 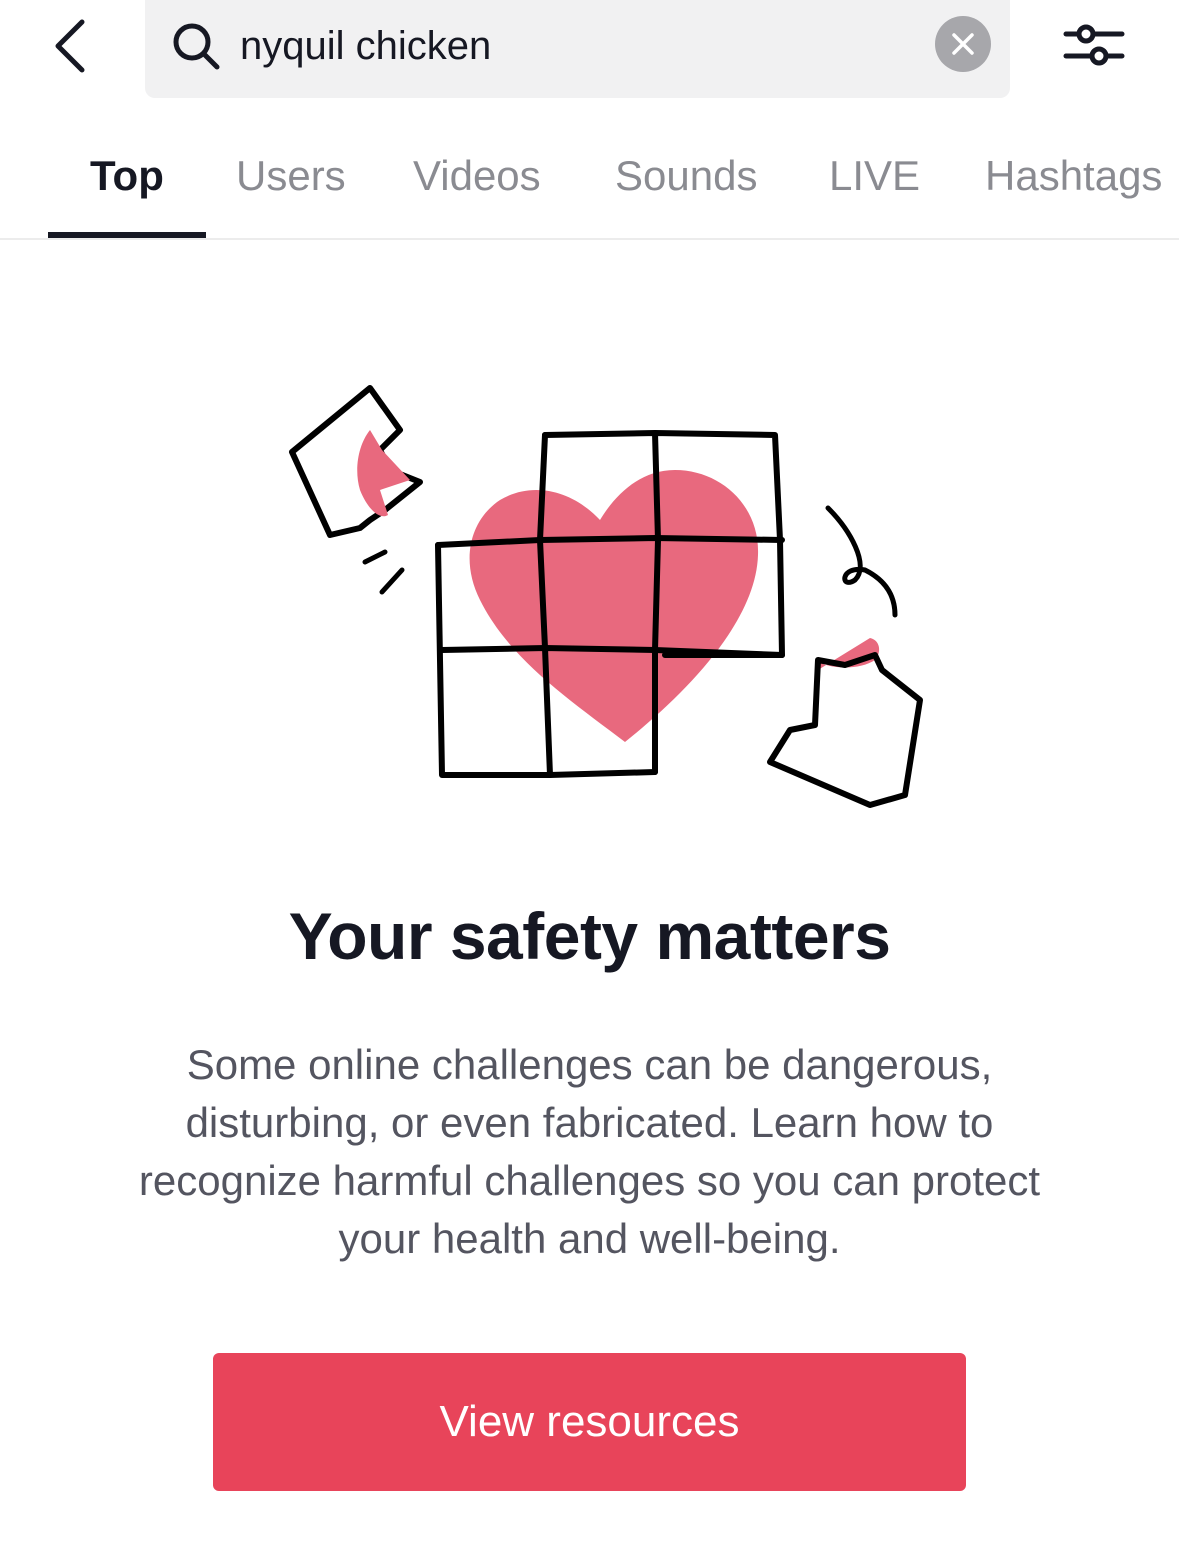 What do you see at coordinates (589, 936) in the screenshot?
I see `page-title: Your safety matters` at bounding box center [589, 936].